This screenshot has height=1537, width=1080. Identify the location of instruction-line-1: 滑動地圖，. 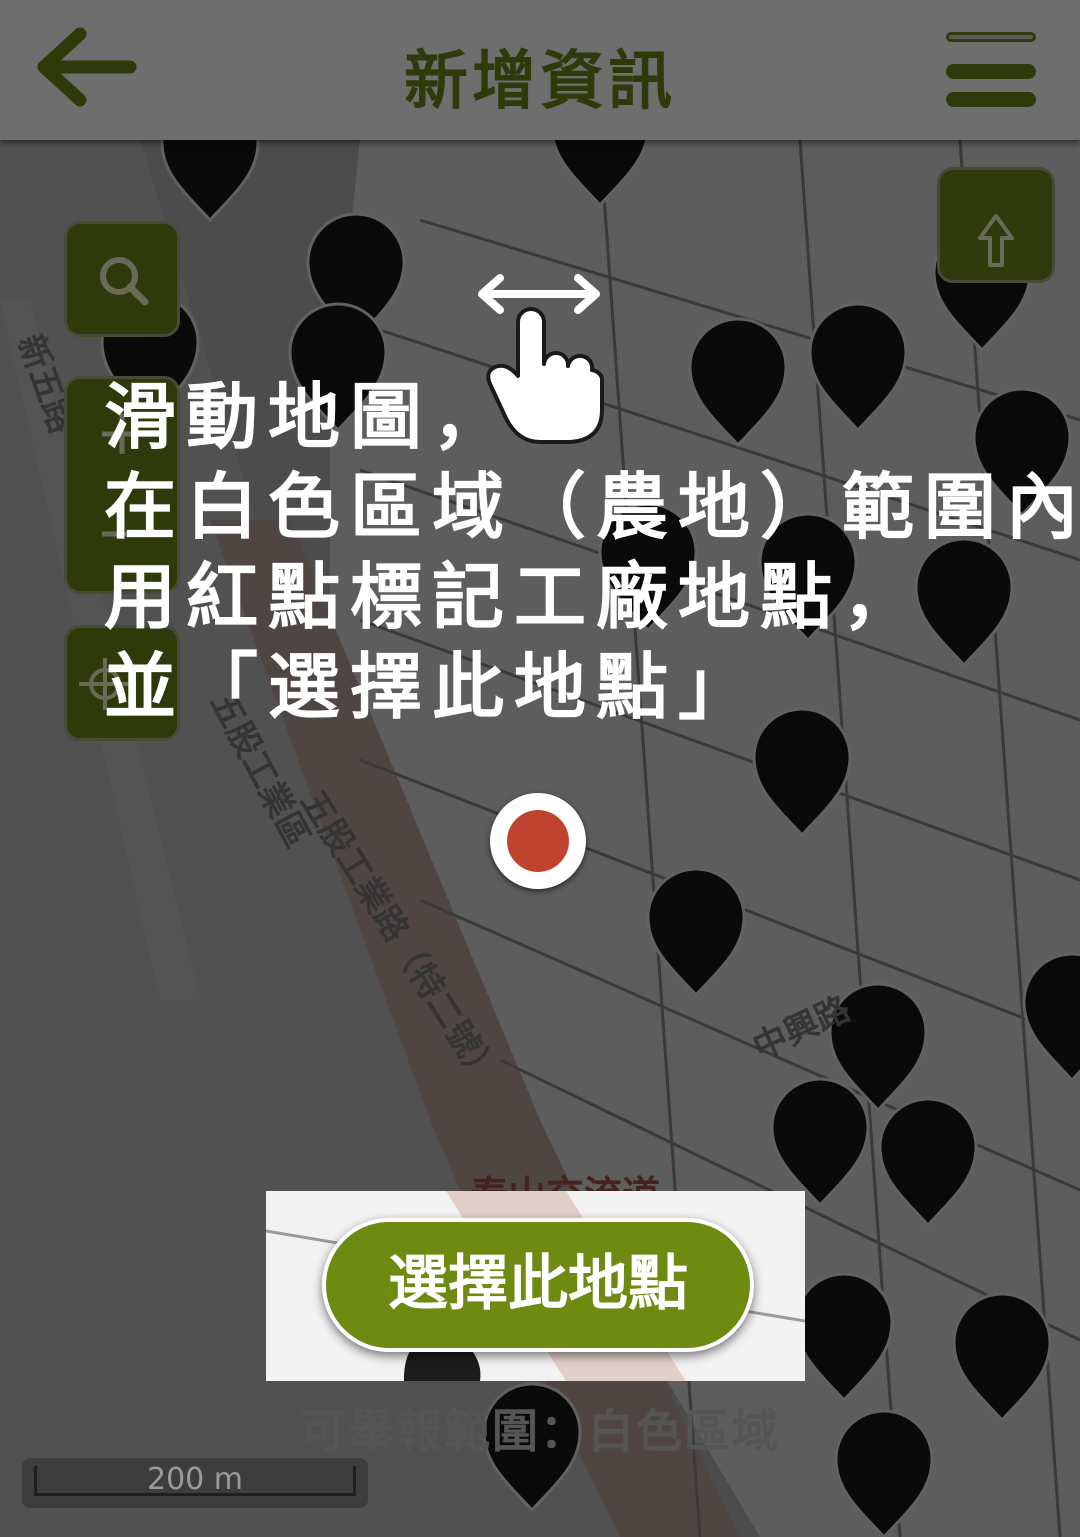
(309, 417).